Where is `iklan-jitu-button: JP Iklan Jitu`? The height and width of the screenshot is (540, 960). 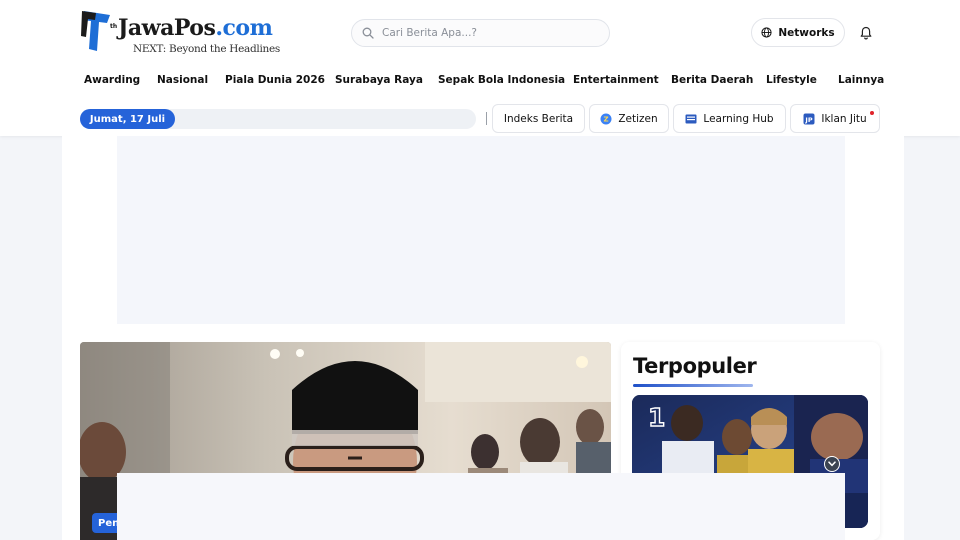
iklan-jitu-button: JP Iklan Jitu is located at coordinates (835, 118).